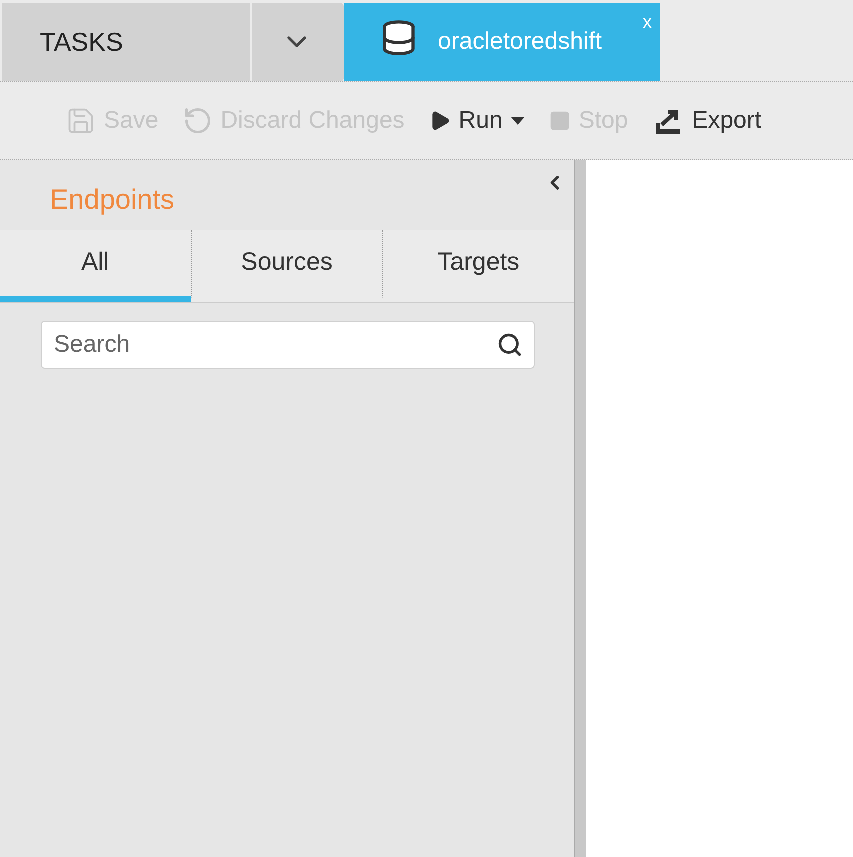 The height and width of the screenshot is (857, 853). Describe the element at coordinates (707, 120) in the screenshot. I see `toolbar-button: Export` at that location.